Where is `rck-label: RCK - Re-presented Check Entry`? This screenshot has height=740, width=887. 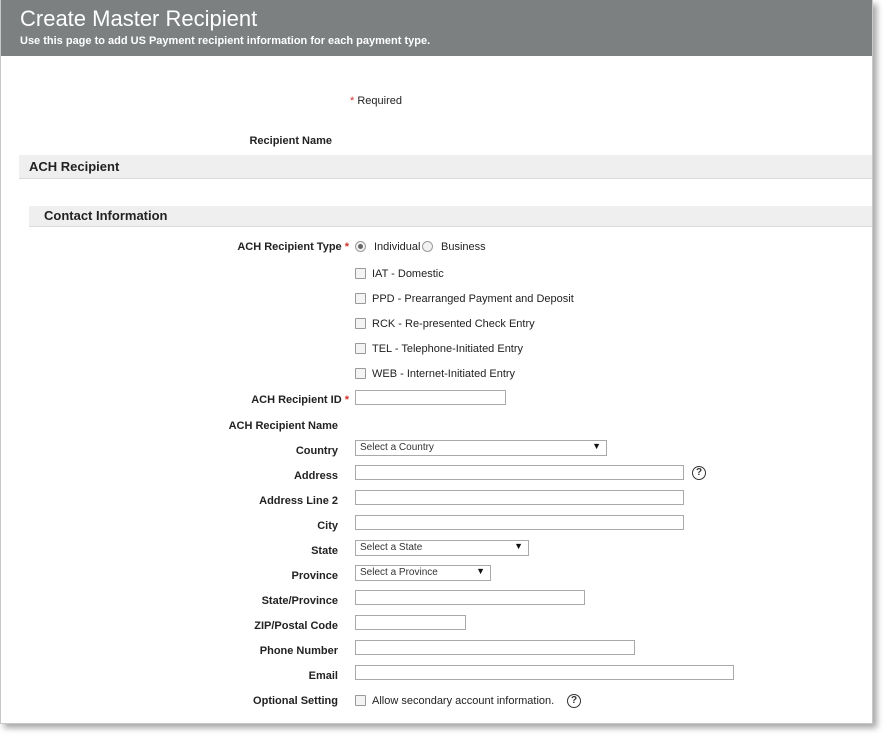 rck-label: RCK - Re-presented Check Entry is located at coordinates (453, 324).